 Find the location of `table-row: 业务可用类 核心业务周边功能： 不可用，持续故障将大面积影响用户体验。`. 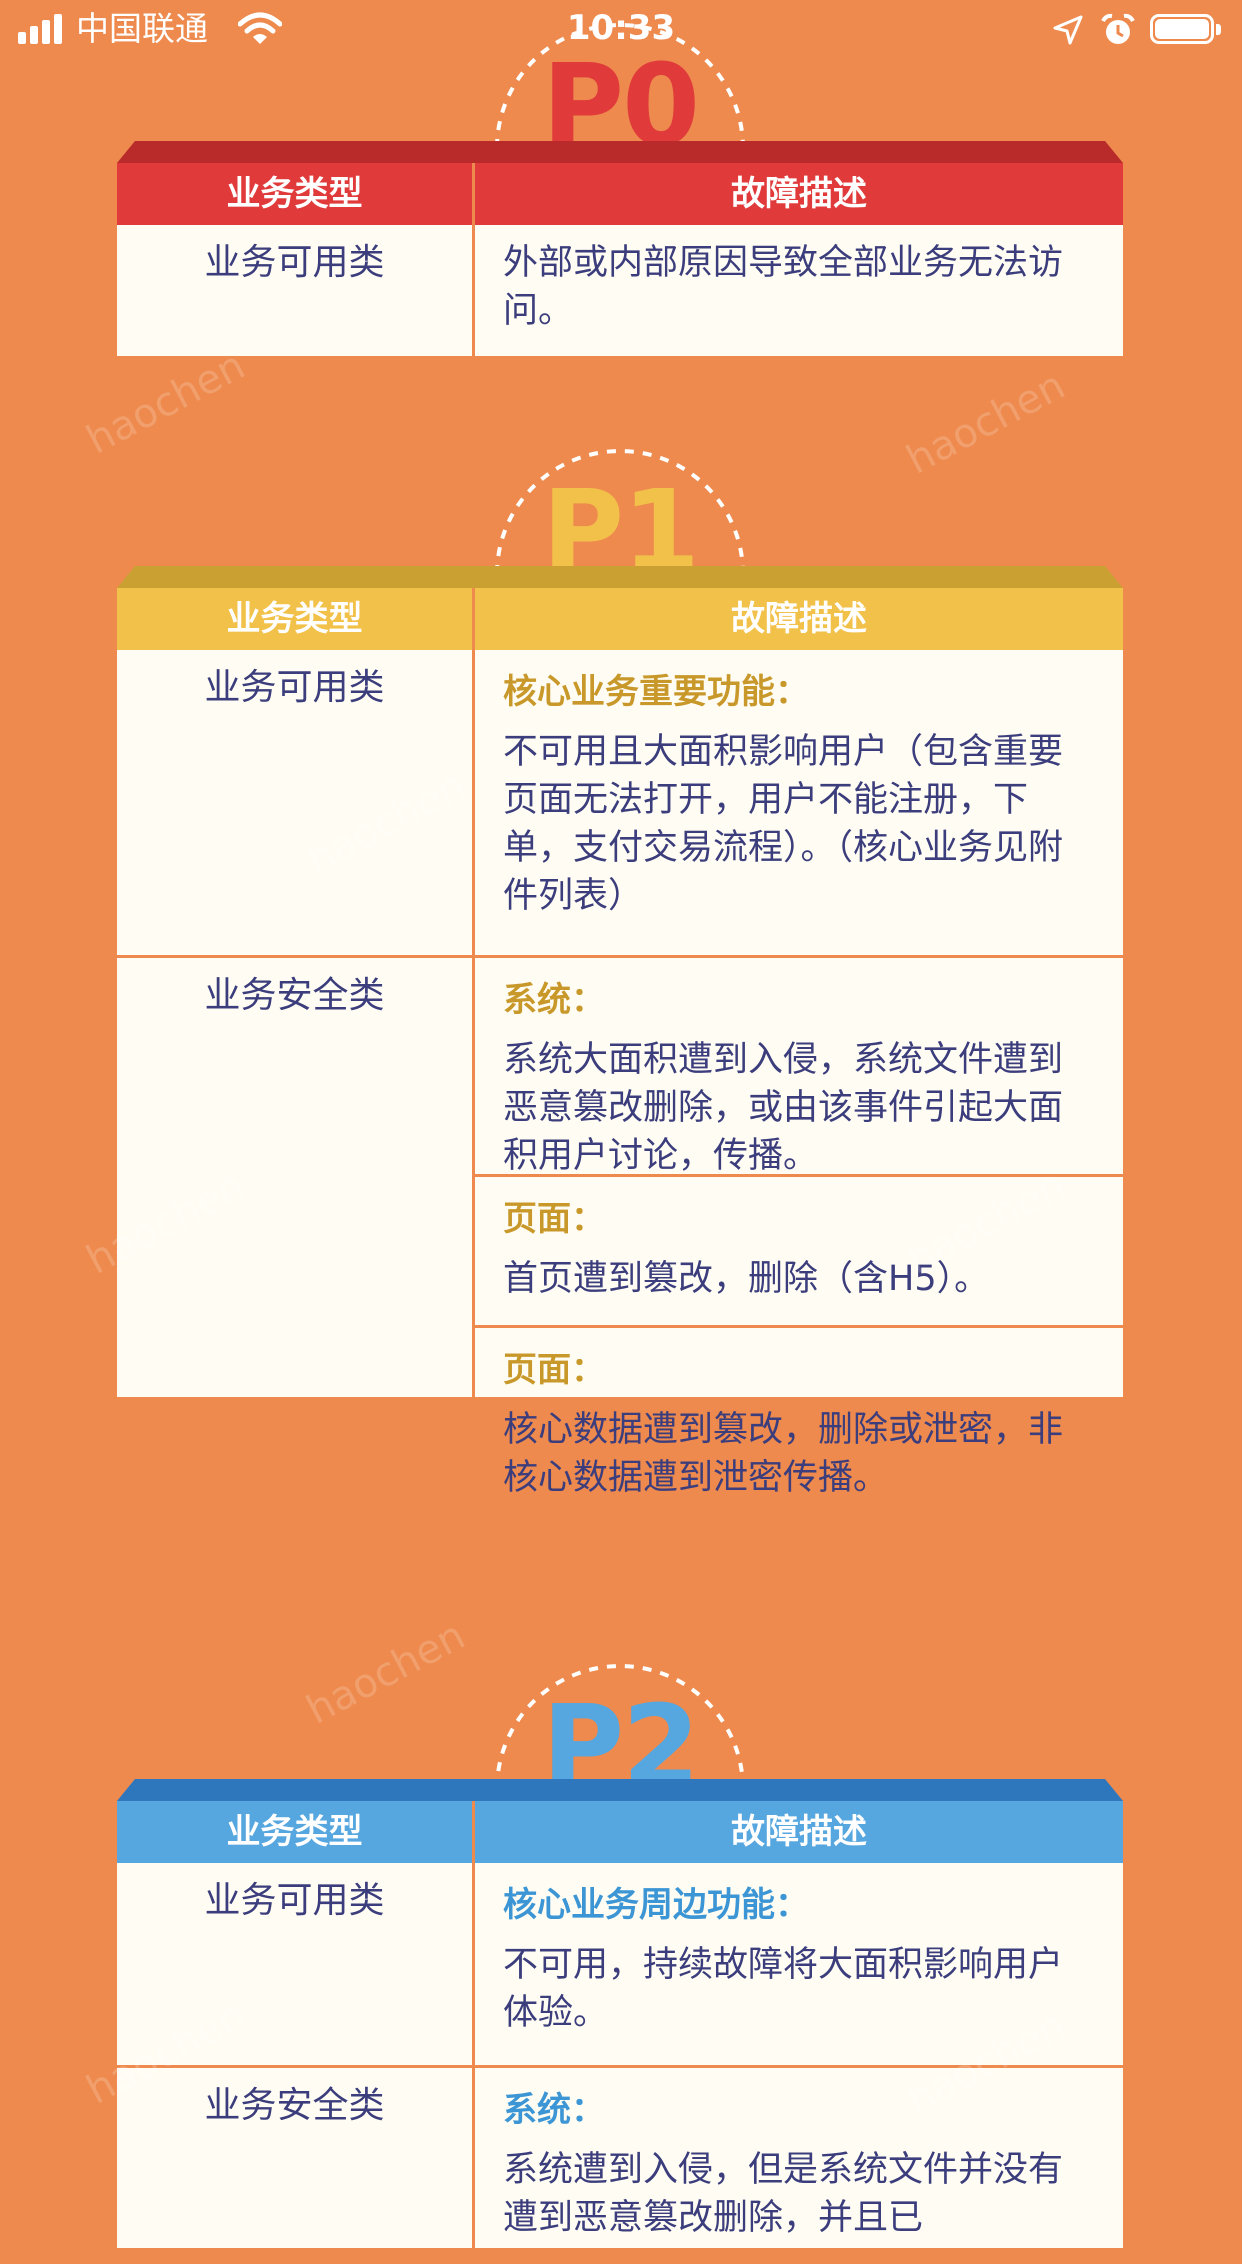

table-row: 业务可用类 核心业务周边功能： 不可用，持续故障将大面积影响用户体验。 is located at coordinates (620, 1965).